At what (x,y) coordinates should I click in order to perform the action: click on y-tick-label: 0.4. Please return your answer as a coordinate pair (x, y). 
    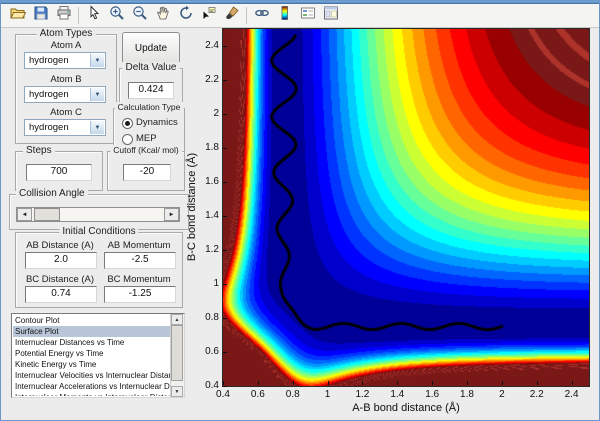
    Looking at the image, I should click on (212, 385).